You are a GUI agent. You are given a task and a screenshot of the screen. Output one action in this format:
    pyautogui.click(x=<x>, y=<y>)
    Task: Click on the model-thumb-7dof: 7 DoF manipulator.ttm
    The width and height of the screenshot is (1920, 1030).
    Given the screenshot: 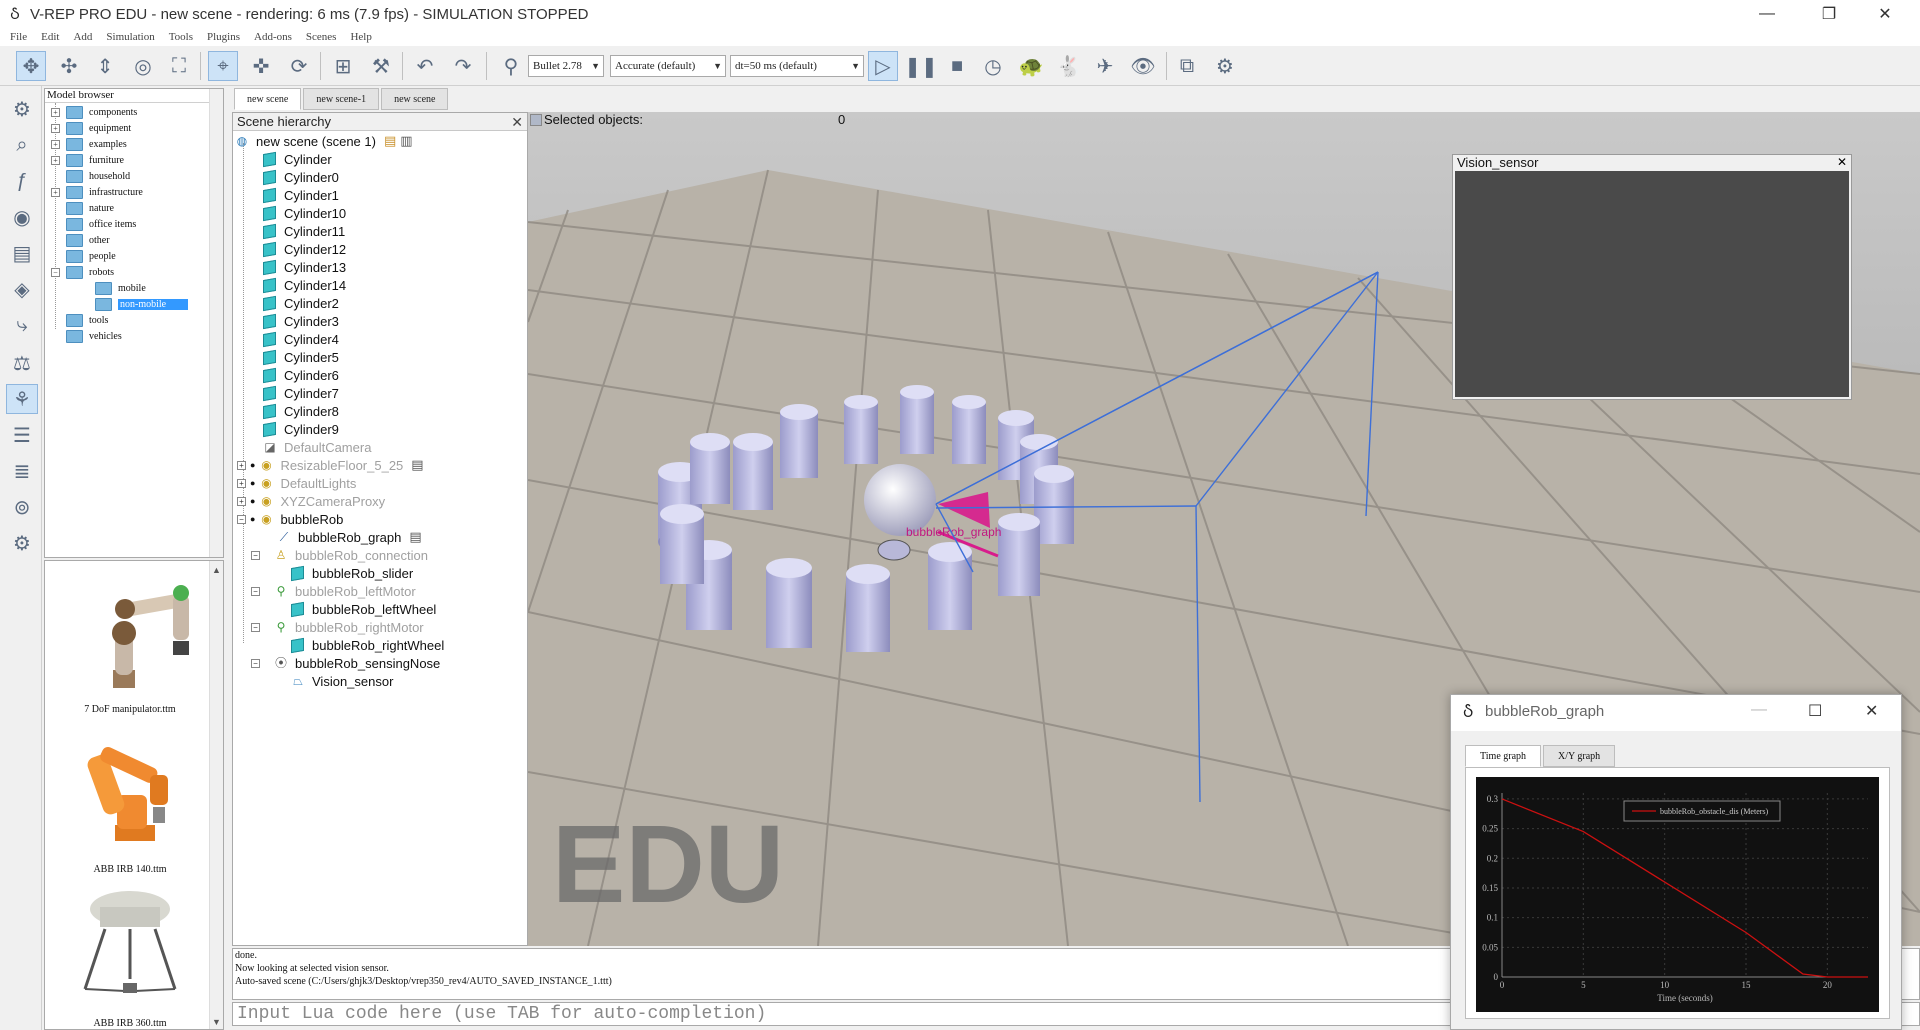 What is the action you would take?
    pyautogui.click(x=130, y=640)
    